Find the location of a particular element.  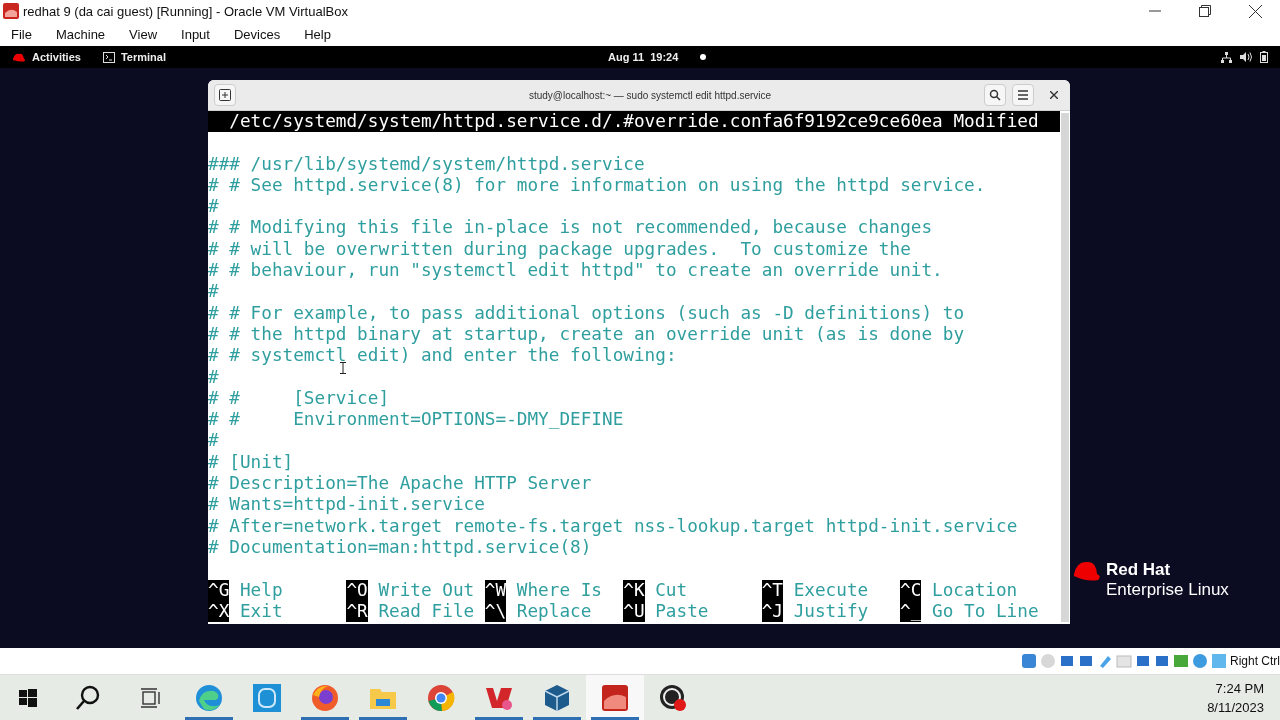

window-title: redhat 9 (da cai guest) [Running] - Oracle VM VirtualBox is located at coordinates (185, 11).